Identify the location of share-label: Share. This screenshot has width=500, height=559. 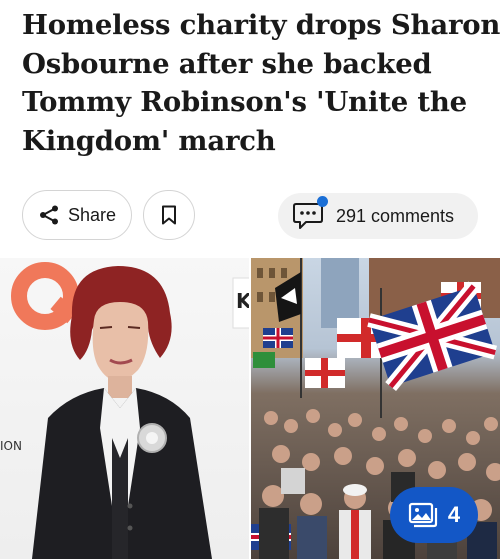
(92, 214).